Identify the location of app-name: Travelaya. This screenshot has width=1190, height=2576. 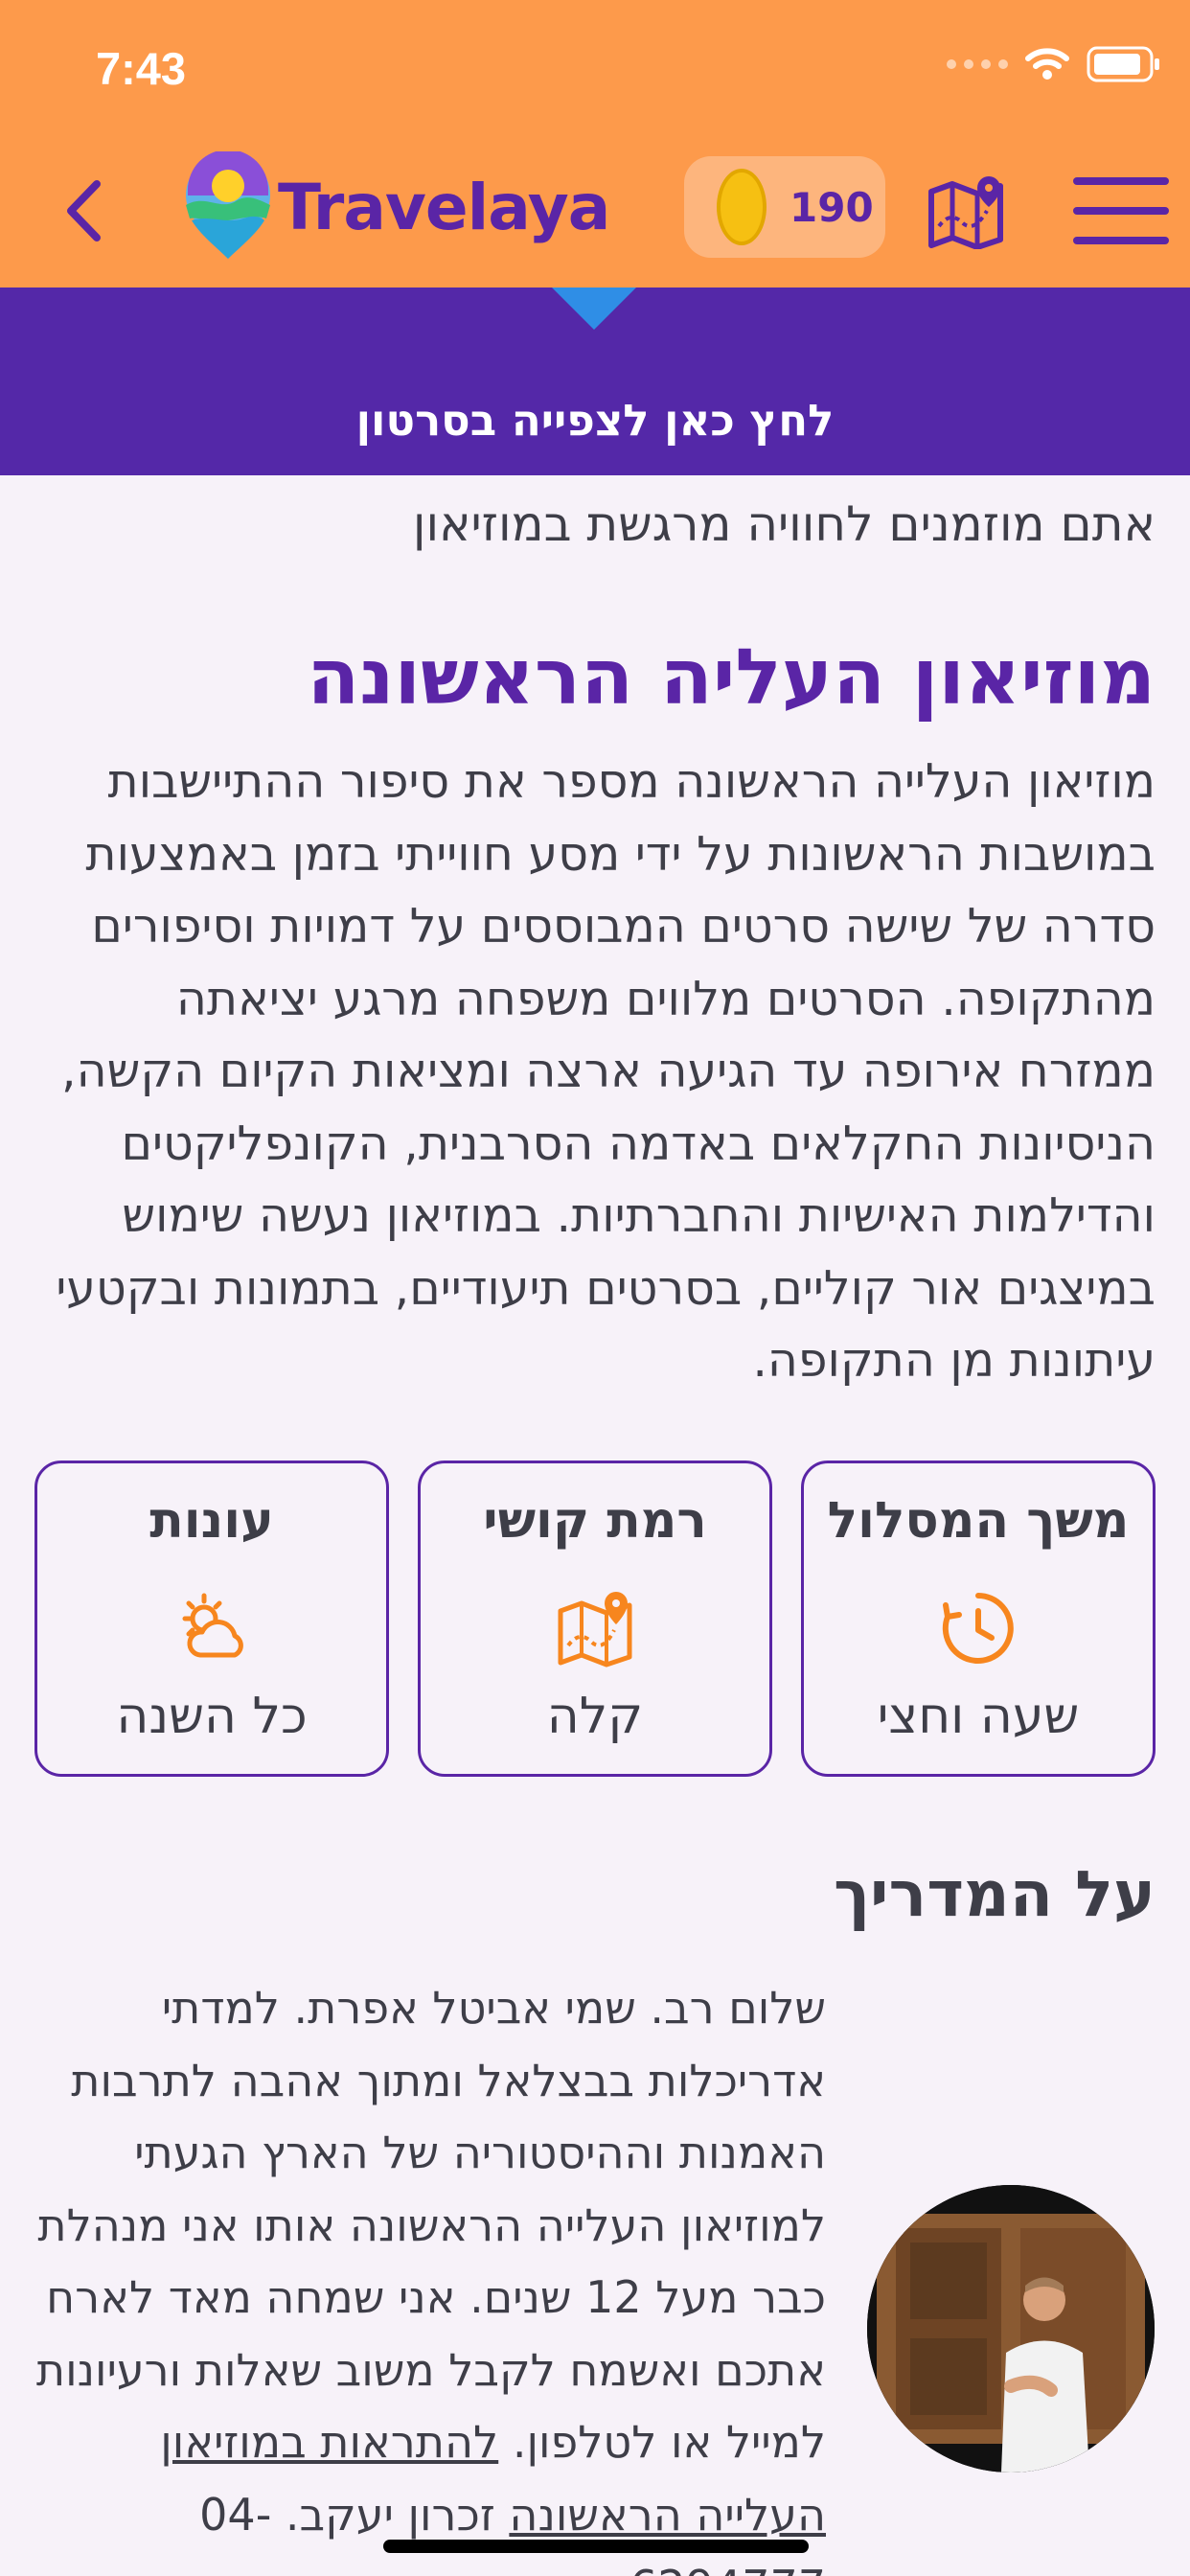
(444, 207).